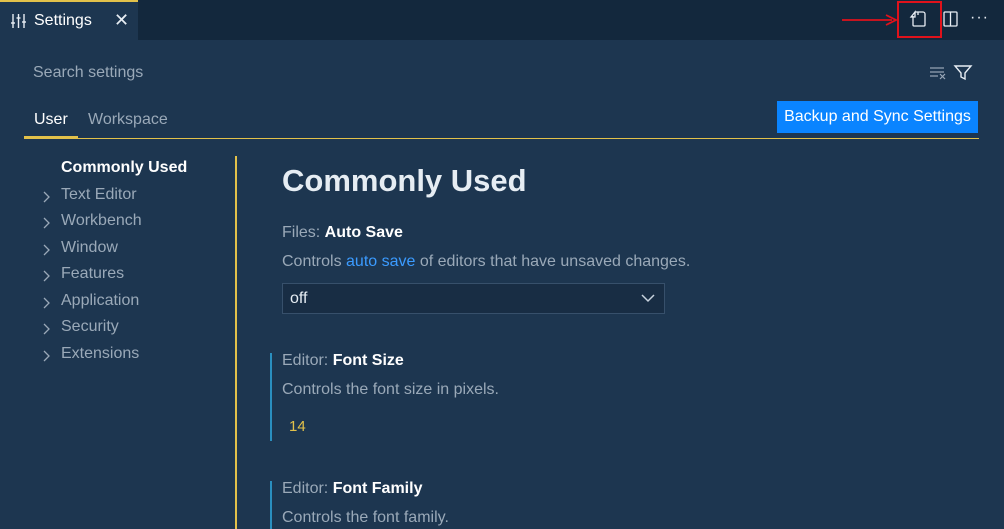  I want to click on setting-name: Font Family, so click(377, 488).